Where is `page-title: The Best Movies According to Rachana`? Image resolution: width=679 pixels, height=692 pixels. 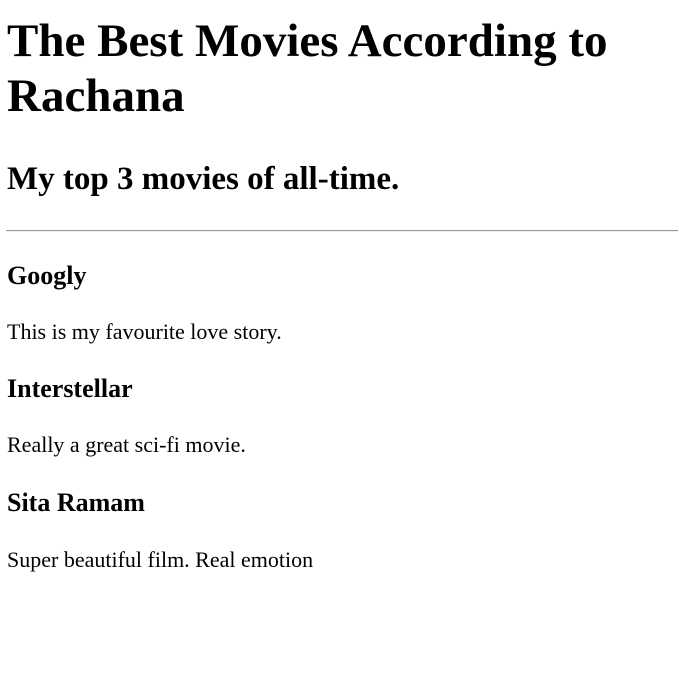
page-title: The Best Movies According to Rachana is located at coordinates (307, 68).